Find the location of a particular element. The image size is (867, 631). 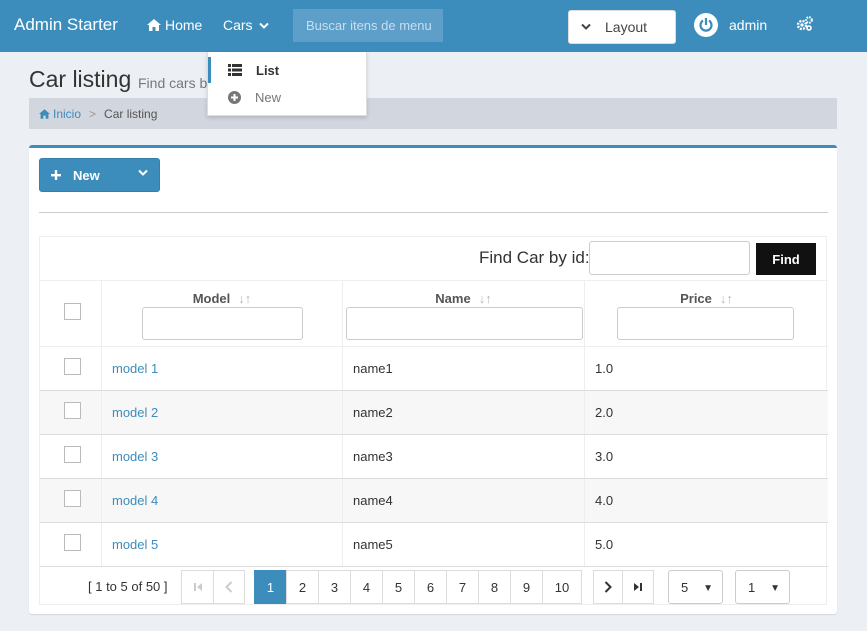

list-icon is located at coordinates (235, 70).